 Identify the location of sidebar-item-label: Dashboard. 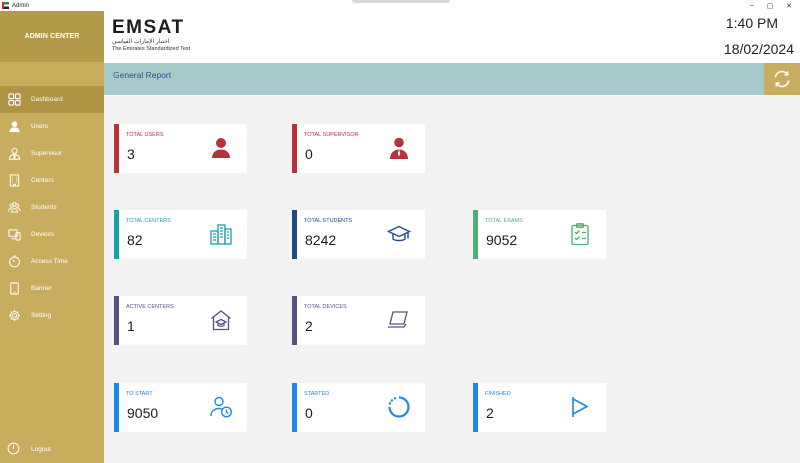
(47, 99).